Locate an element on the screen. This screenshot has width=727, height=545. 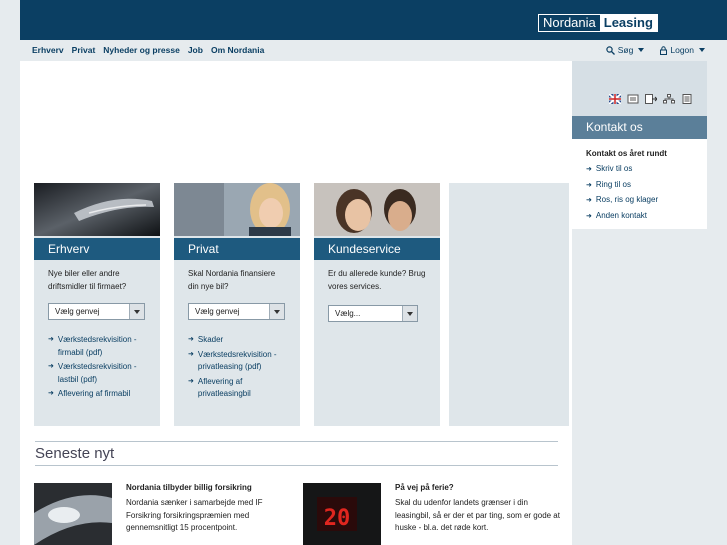
search-label: Søg is located at coordinates (625, 50).